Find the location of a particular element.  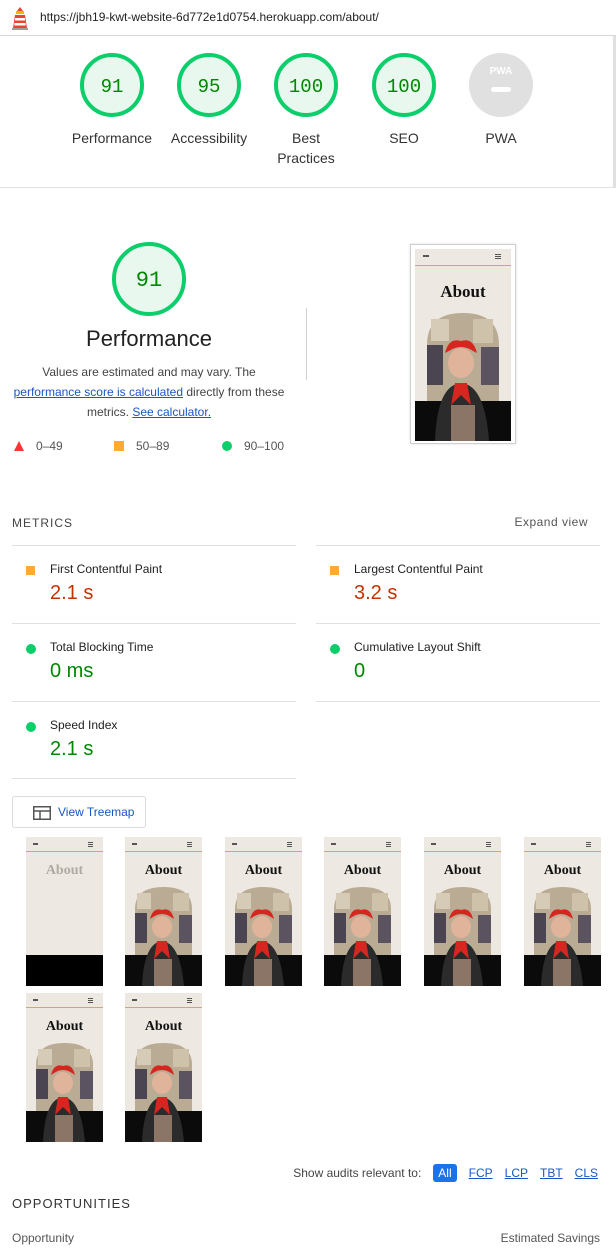

legend-fail-label: 0–49 is located at coordinates (49, 446).